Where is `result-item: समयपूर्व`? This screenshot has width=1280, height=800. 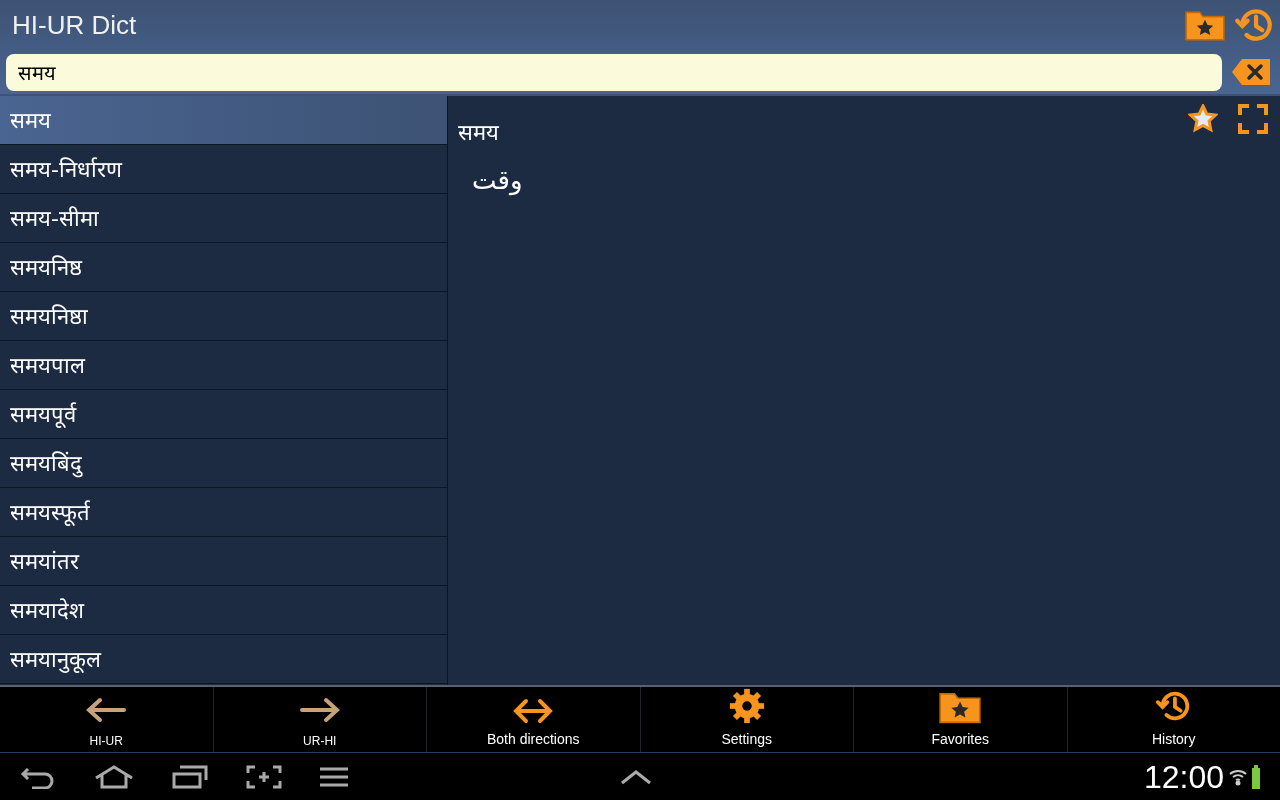 result-item: समयपूर्व is located at coordinates (223, 414).